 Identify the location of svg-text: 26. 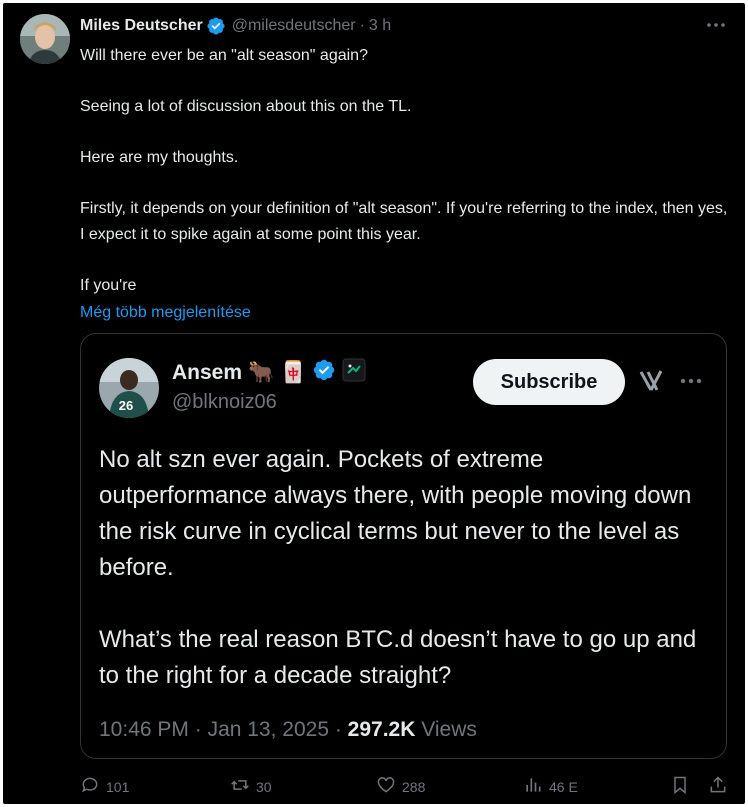
(126, 405).